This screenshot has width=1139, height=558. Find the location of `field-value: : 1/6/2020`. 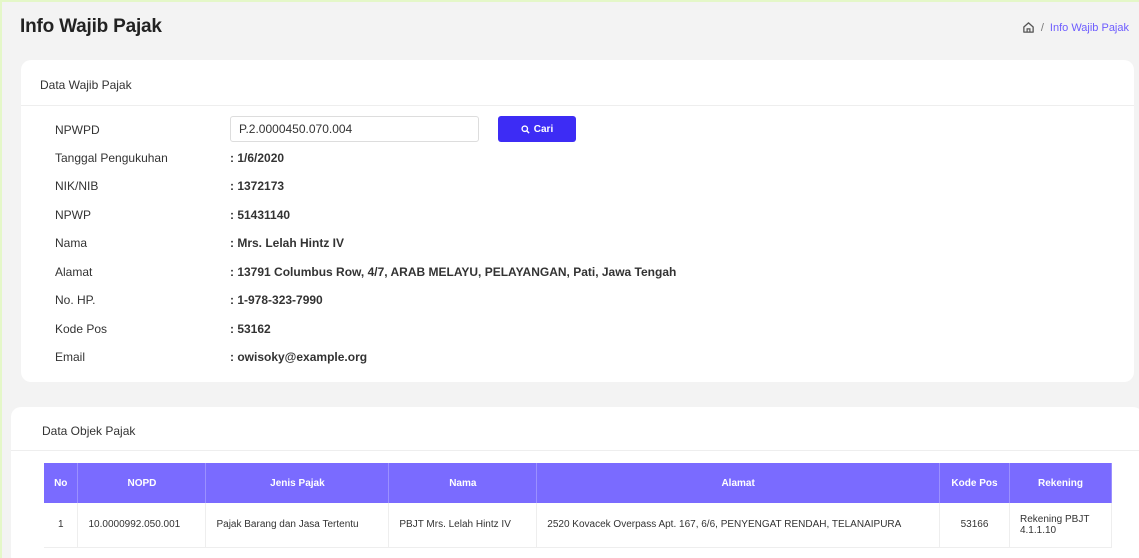

field-value: : 1/6/2020 is located at coordinates (257, 158).